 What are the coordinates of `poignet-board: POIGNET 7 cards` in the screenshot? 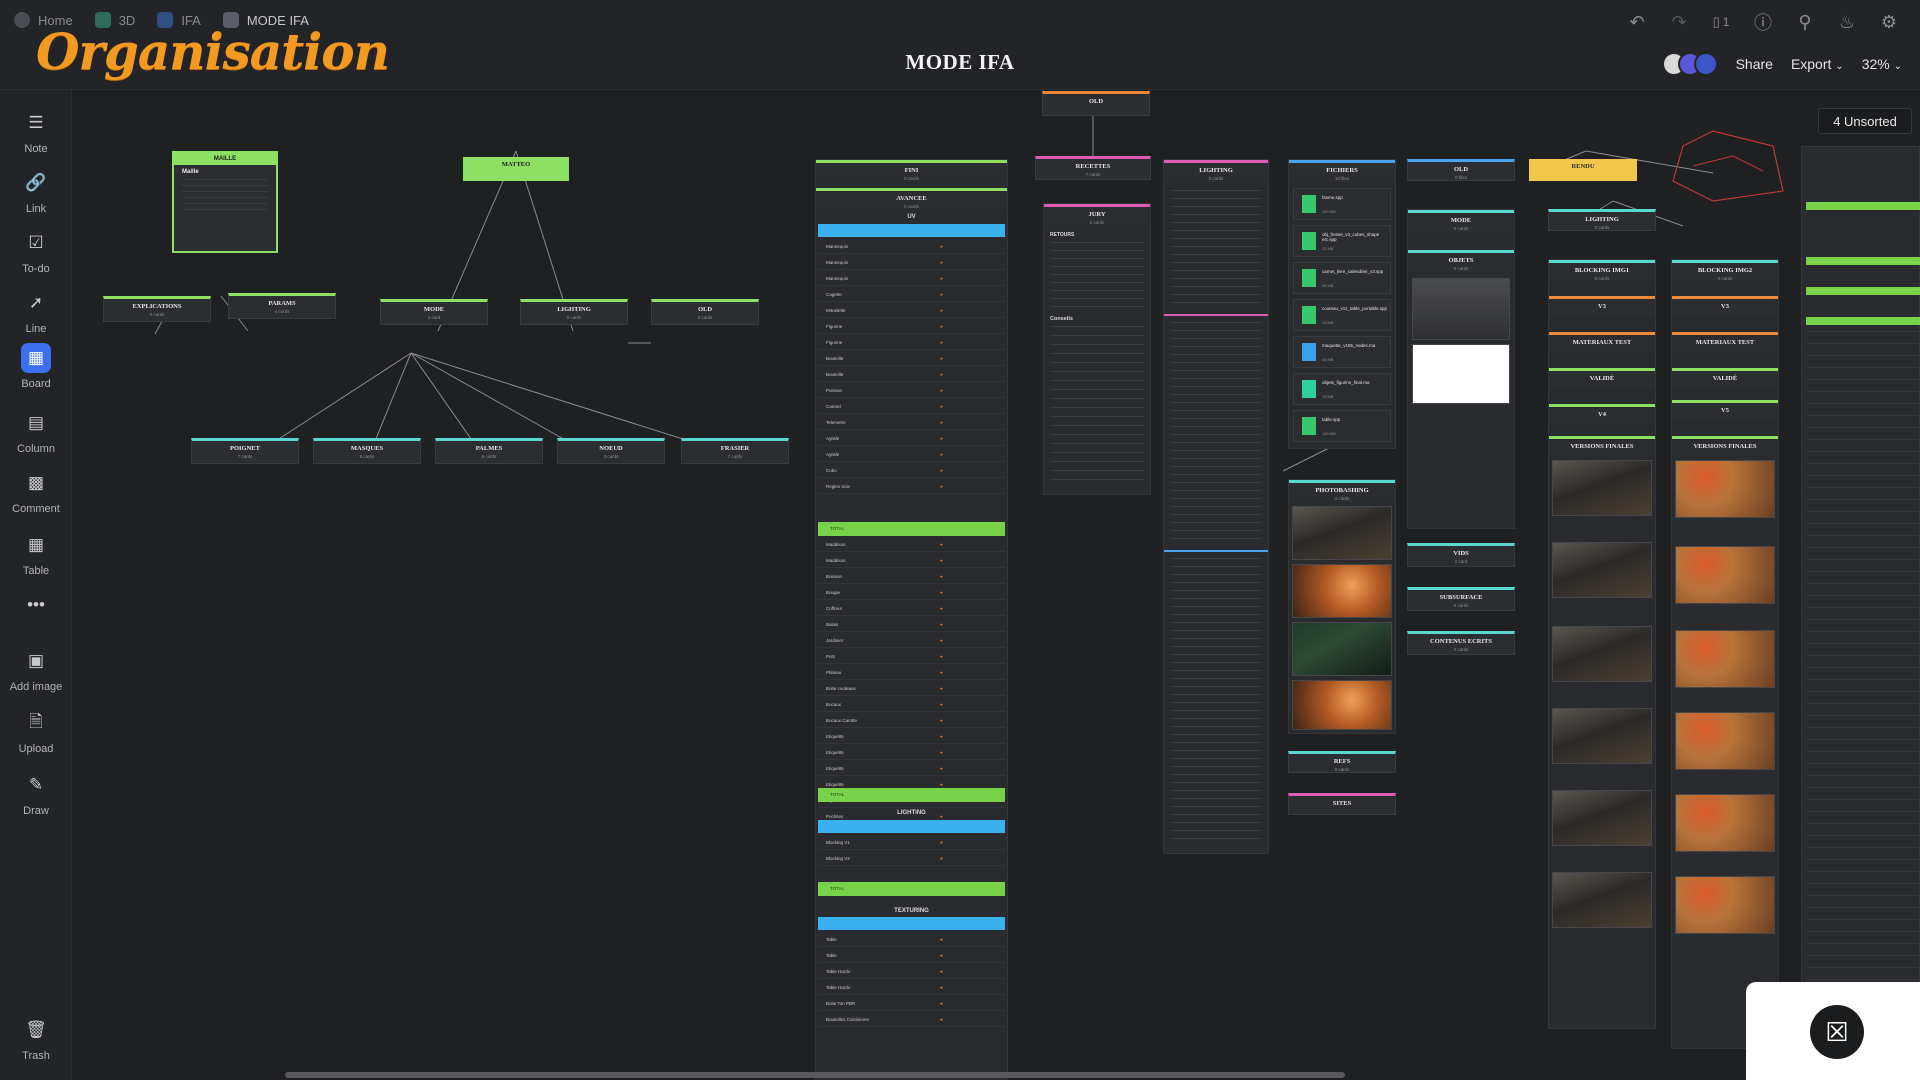 It's located at (245, 451).